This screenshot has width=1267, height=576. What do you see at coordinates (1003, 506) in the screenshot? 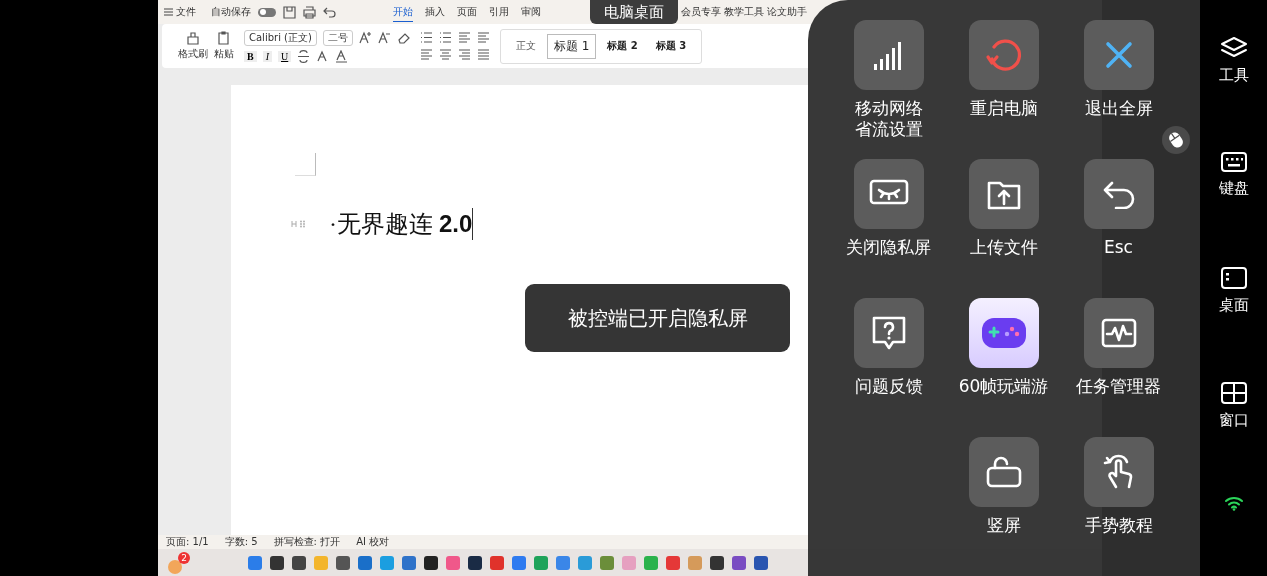
I see `panel-action: 竖屏` at bounding box center [1003, 506].